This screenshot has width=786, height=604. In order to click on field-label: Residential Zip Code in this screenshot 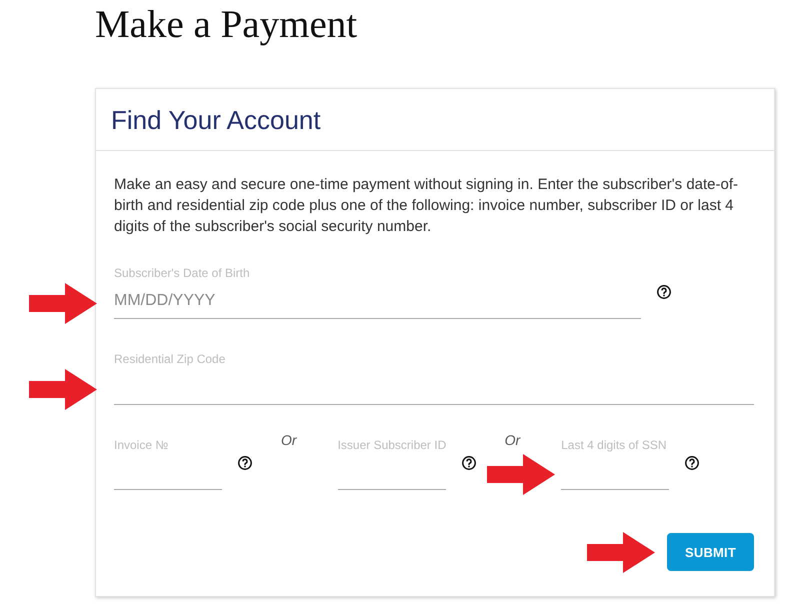, I will do `click(170, 359)`.